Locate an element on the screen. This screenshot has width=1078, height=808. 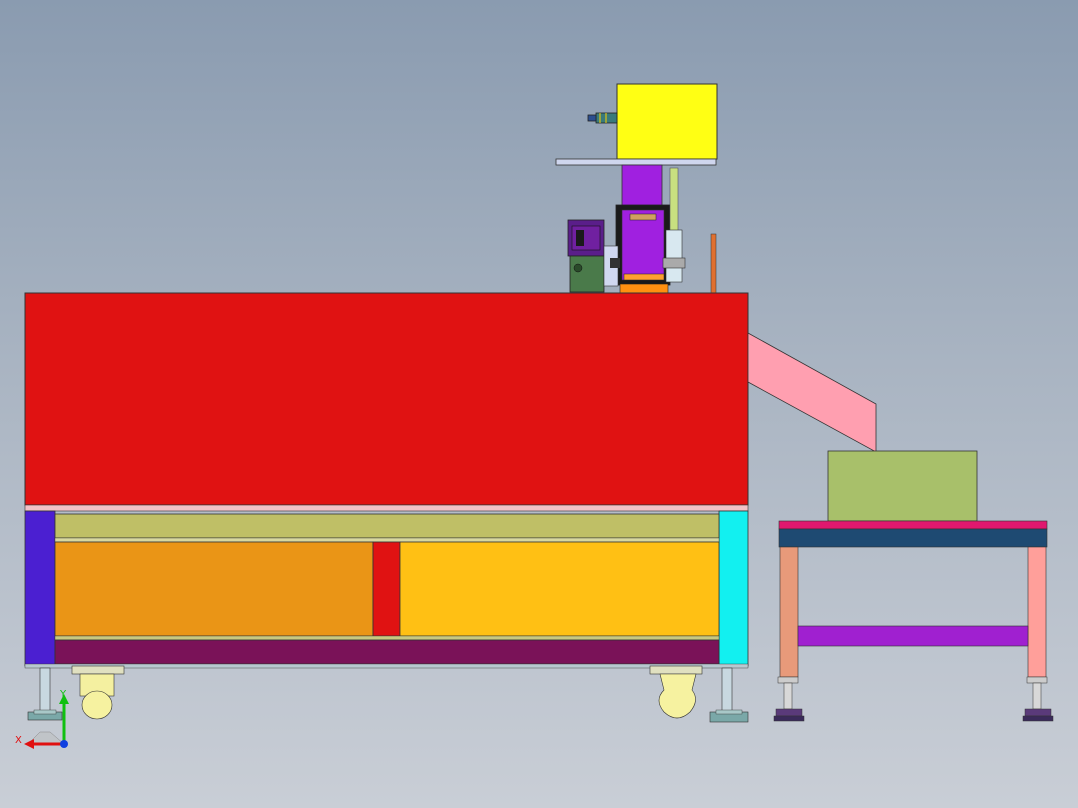
table-leg-left is located at coordinates (789, 612).